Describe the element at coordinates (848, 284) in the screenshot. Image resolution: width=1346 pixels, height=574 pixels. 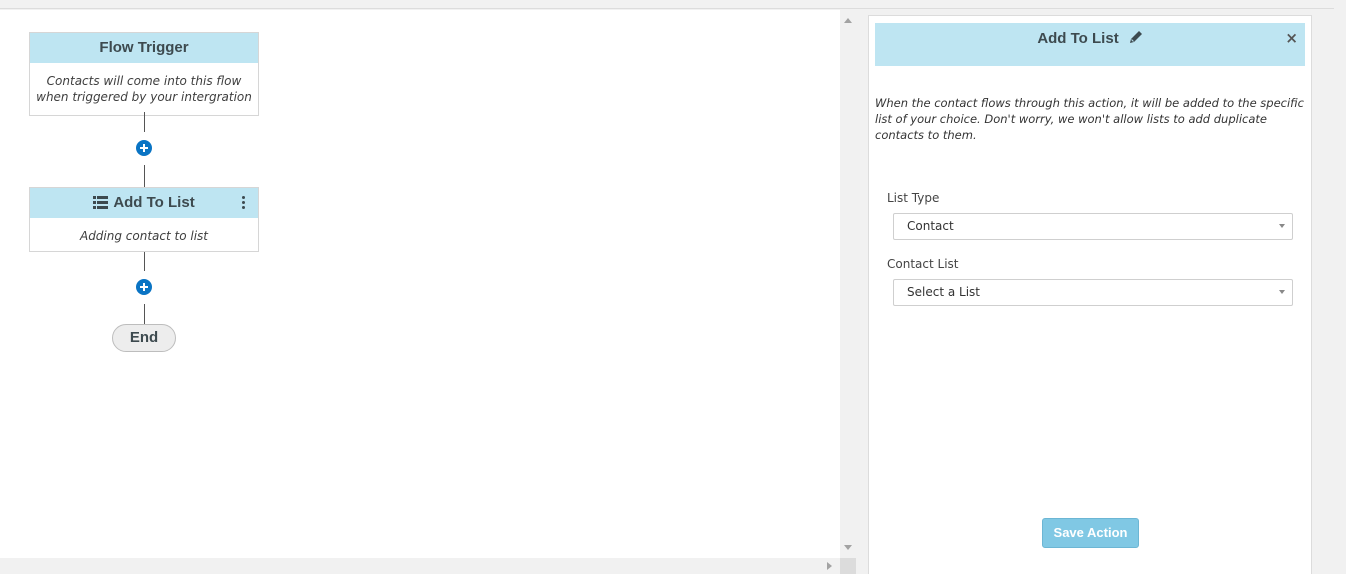
I see `vertical-scrollbar` at that location.